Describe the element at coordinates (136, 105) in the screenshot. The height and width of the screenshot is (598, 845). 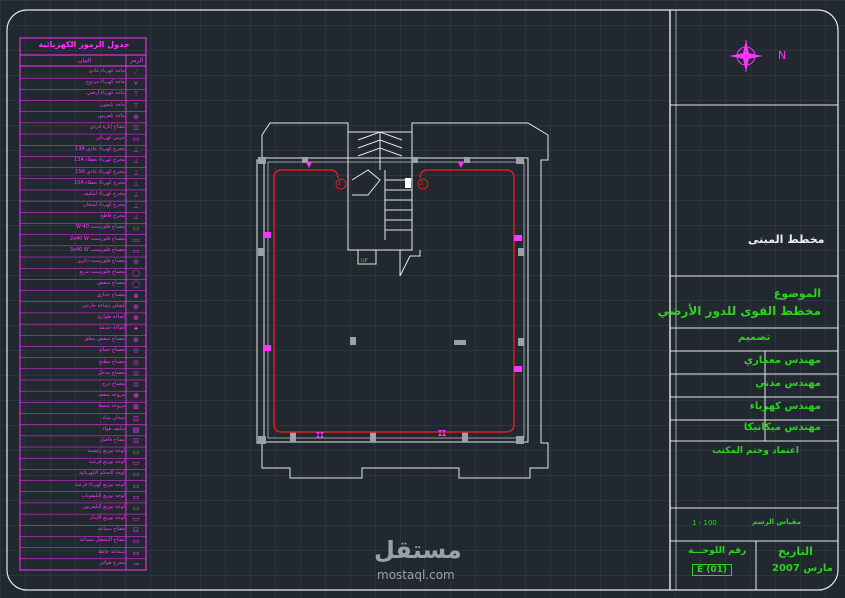
I see `legend-item-symbol: ⊤` at that location.